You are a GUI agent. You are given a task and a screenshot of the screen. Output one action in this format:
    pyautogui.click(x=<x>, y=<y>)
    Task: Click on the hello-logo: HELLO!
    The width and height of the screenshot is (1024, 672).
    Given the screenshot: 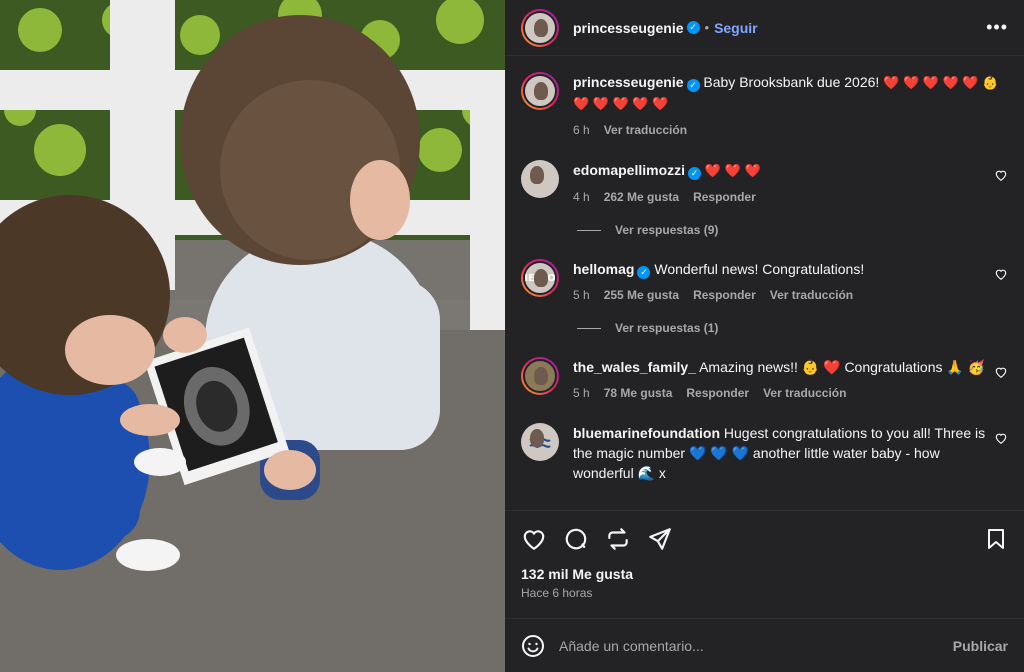 What is the action you would take?
    pyautogui.click(x=540, y=278)
    